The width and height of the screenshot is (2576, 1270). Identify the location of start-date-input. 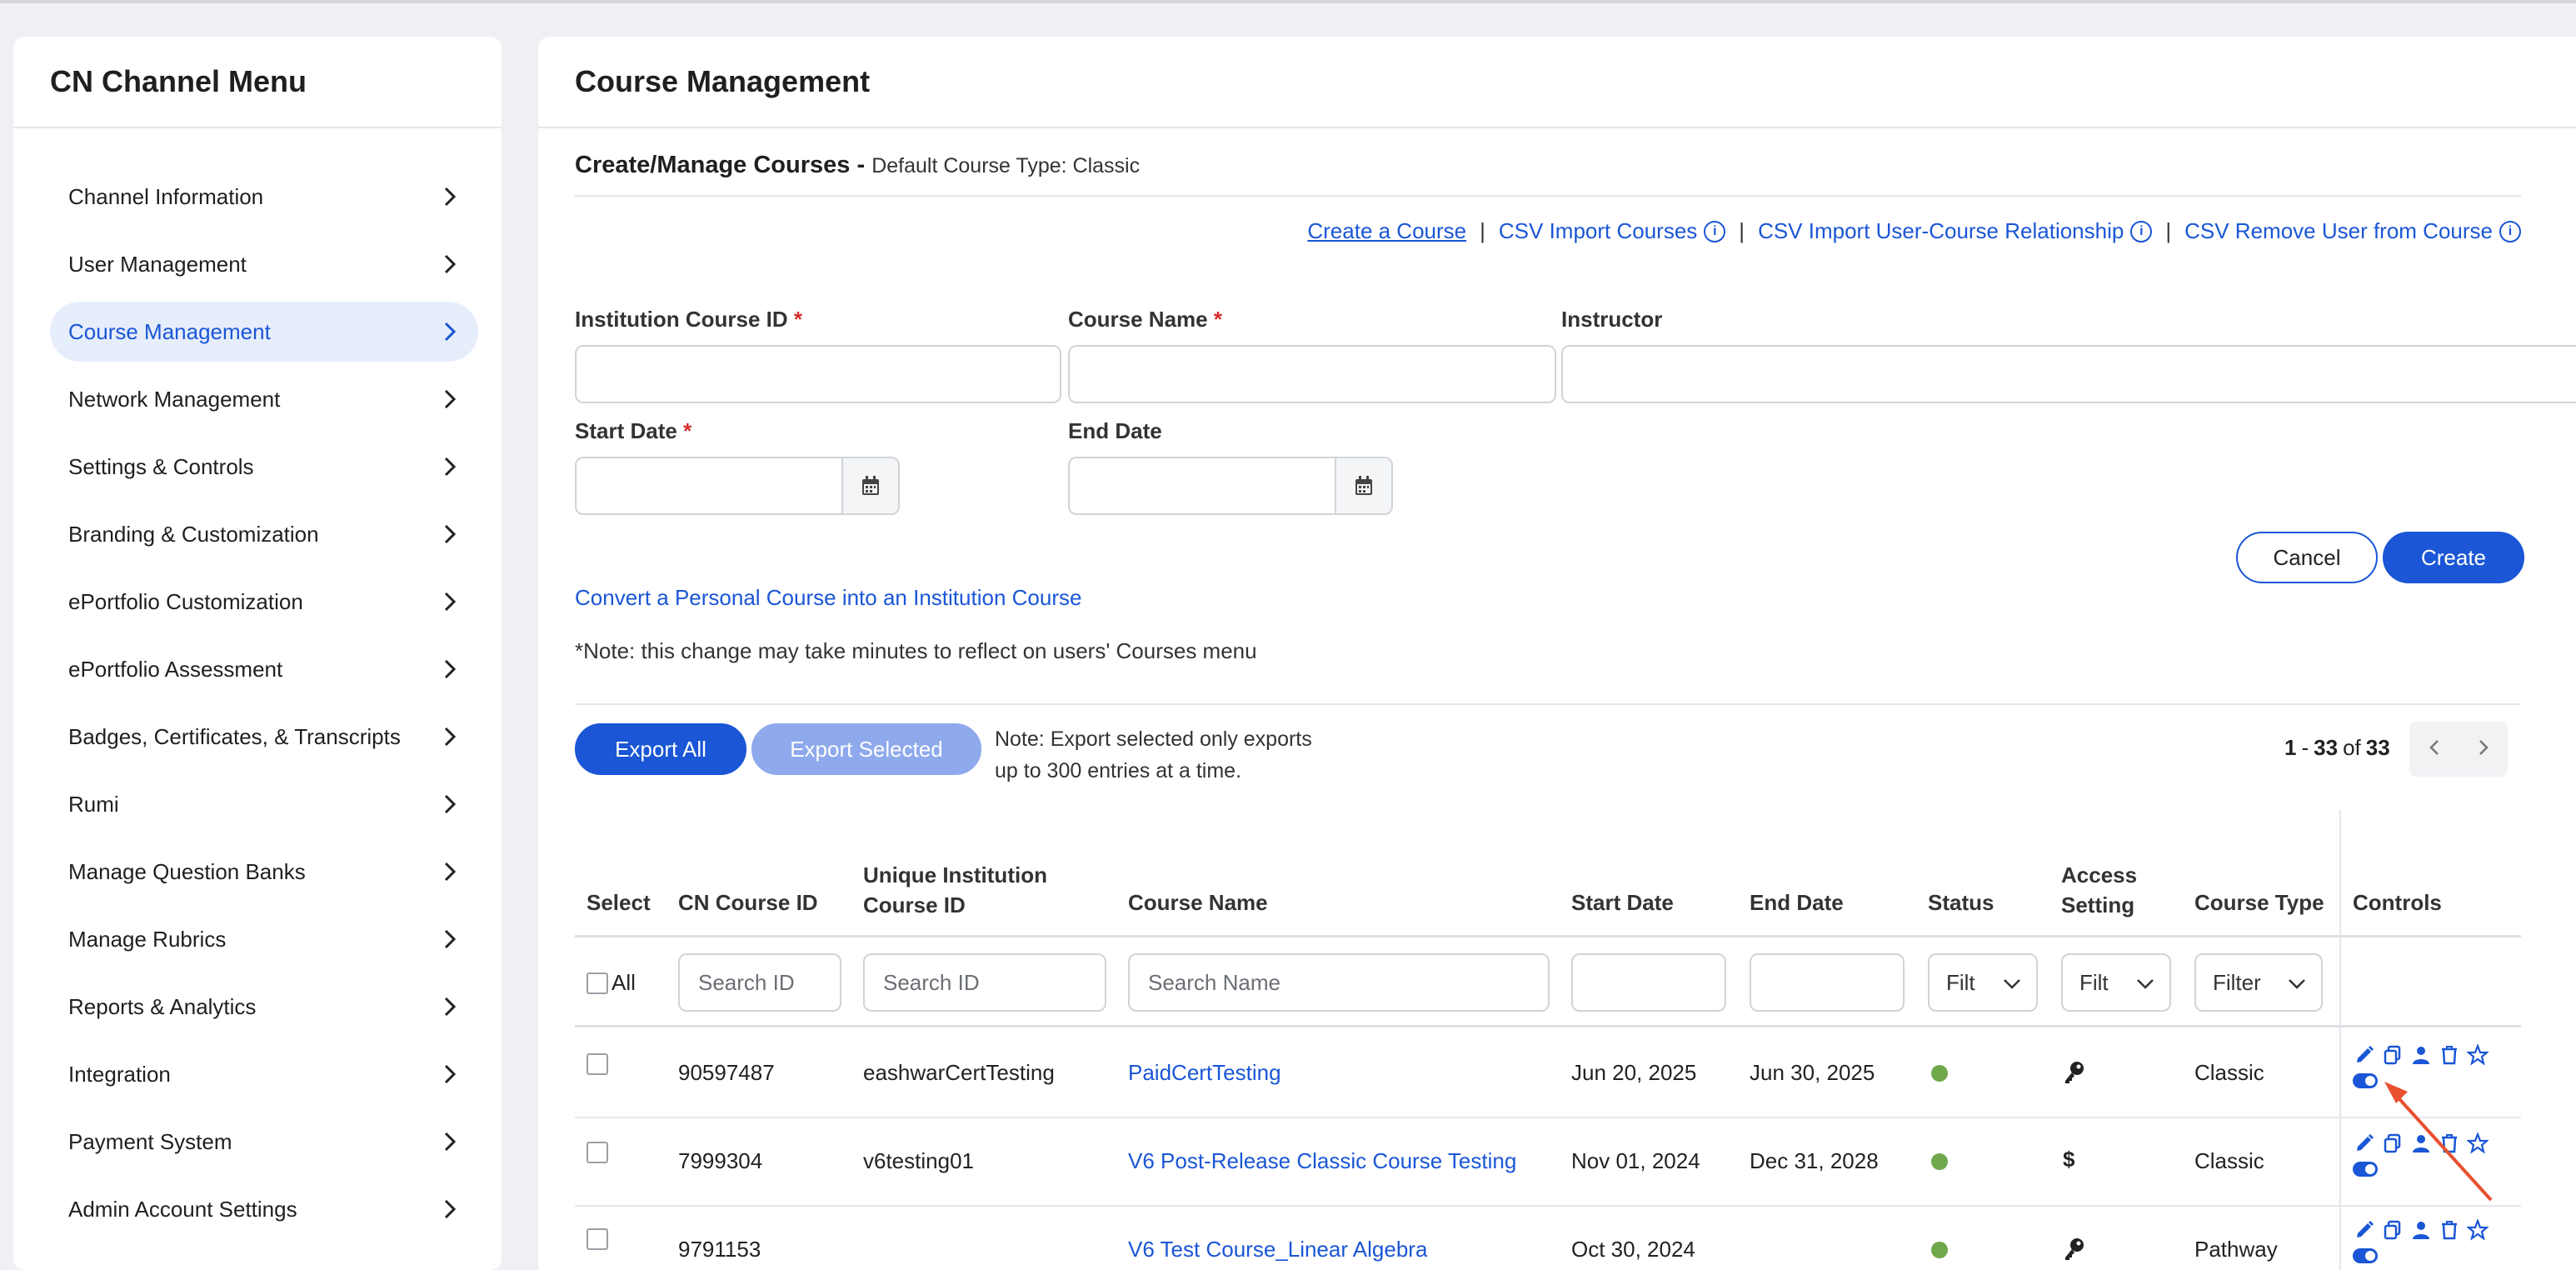
(709, 486).